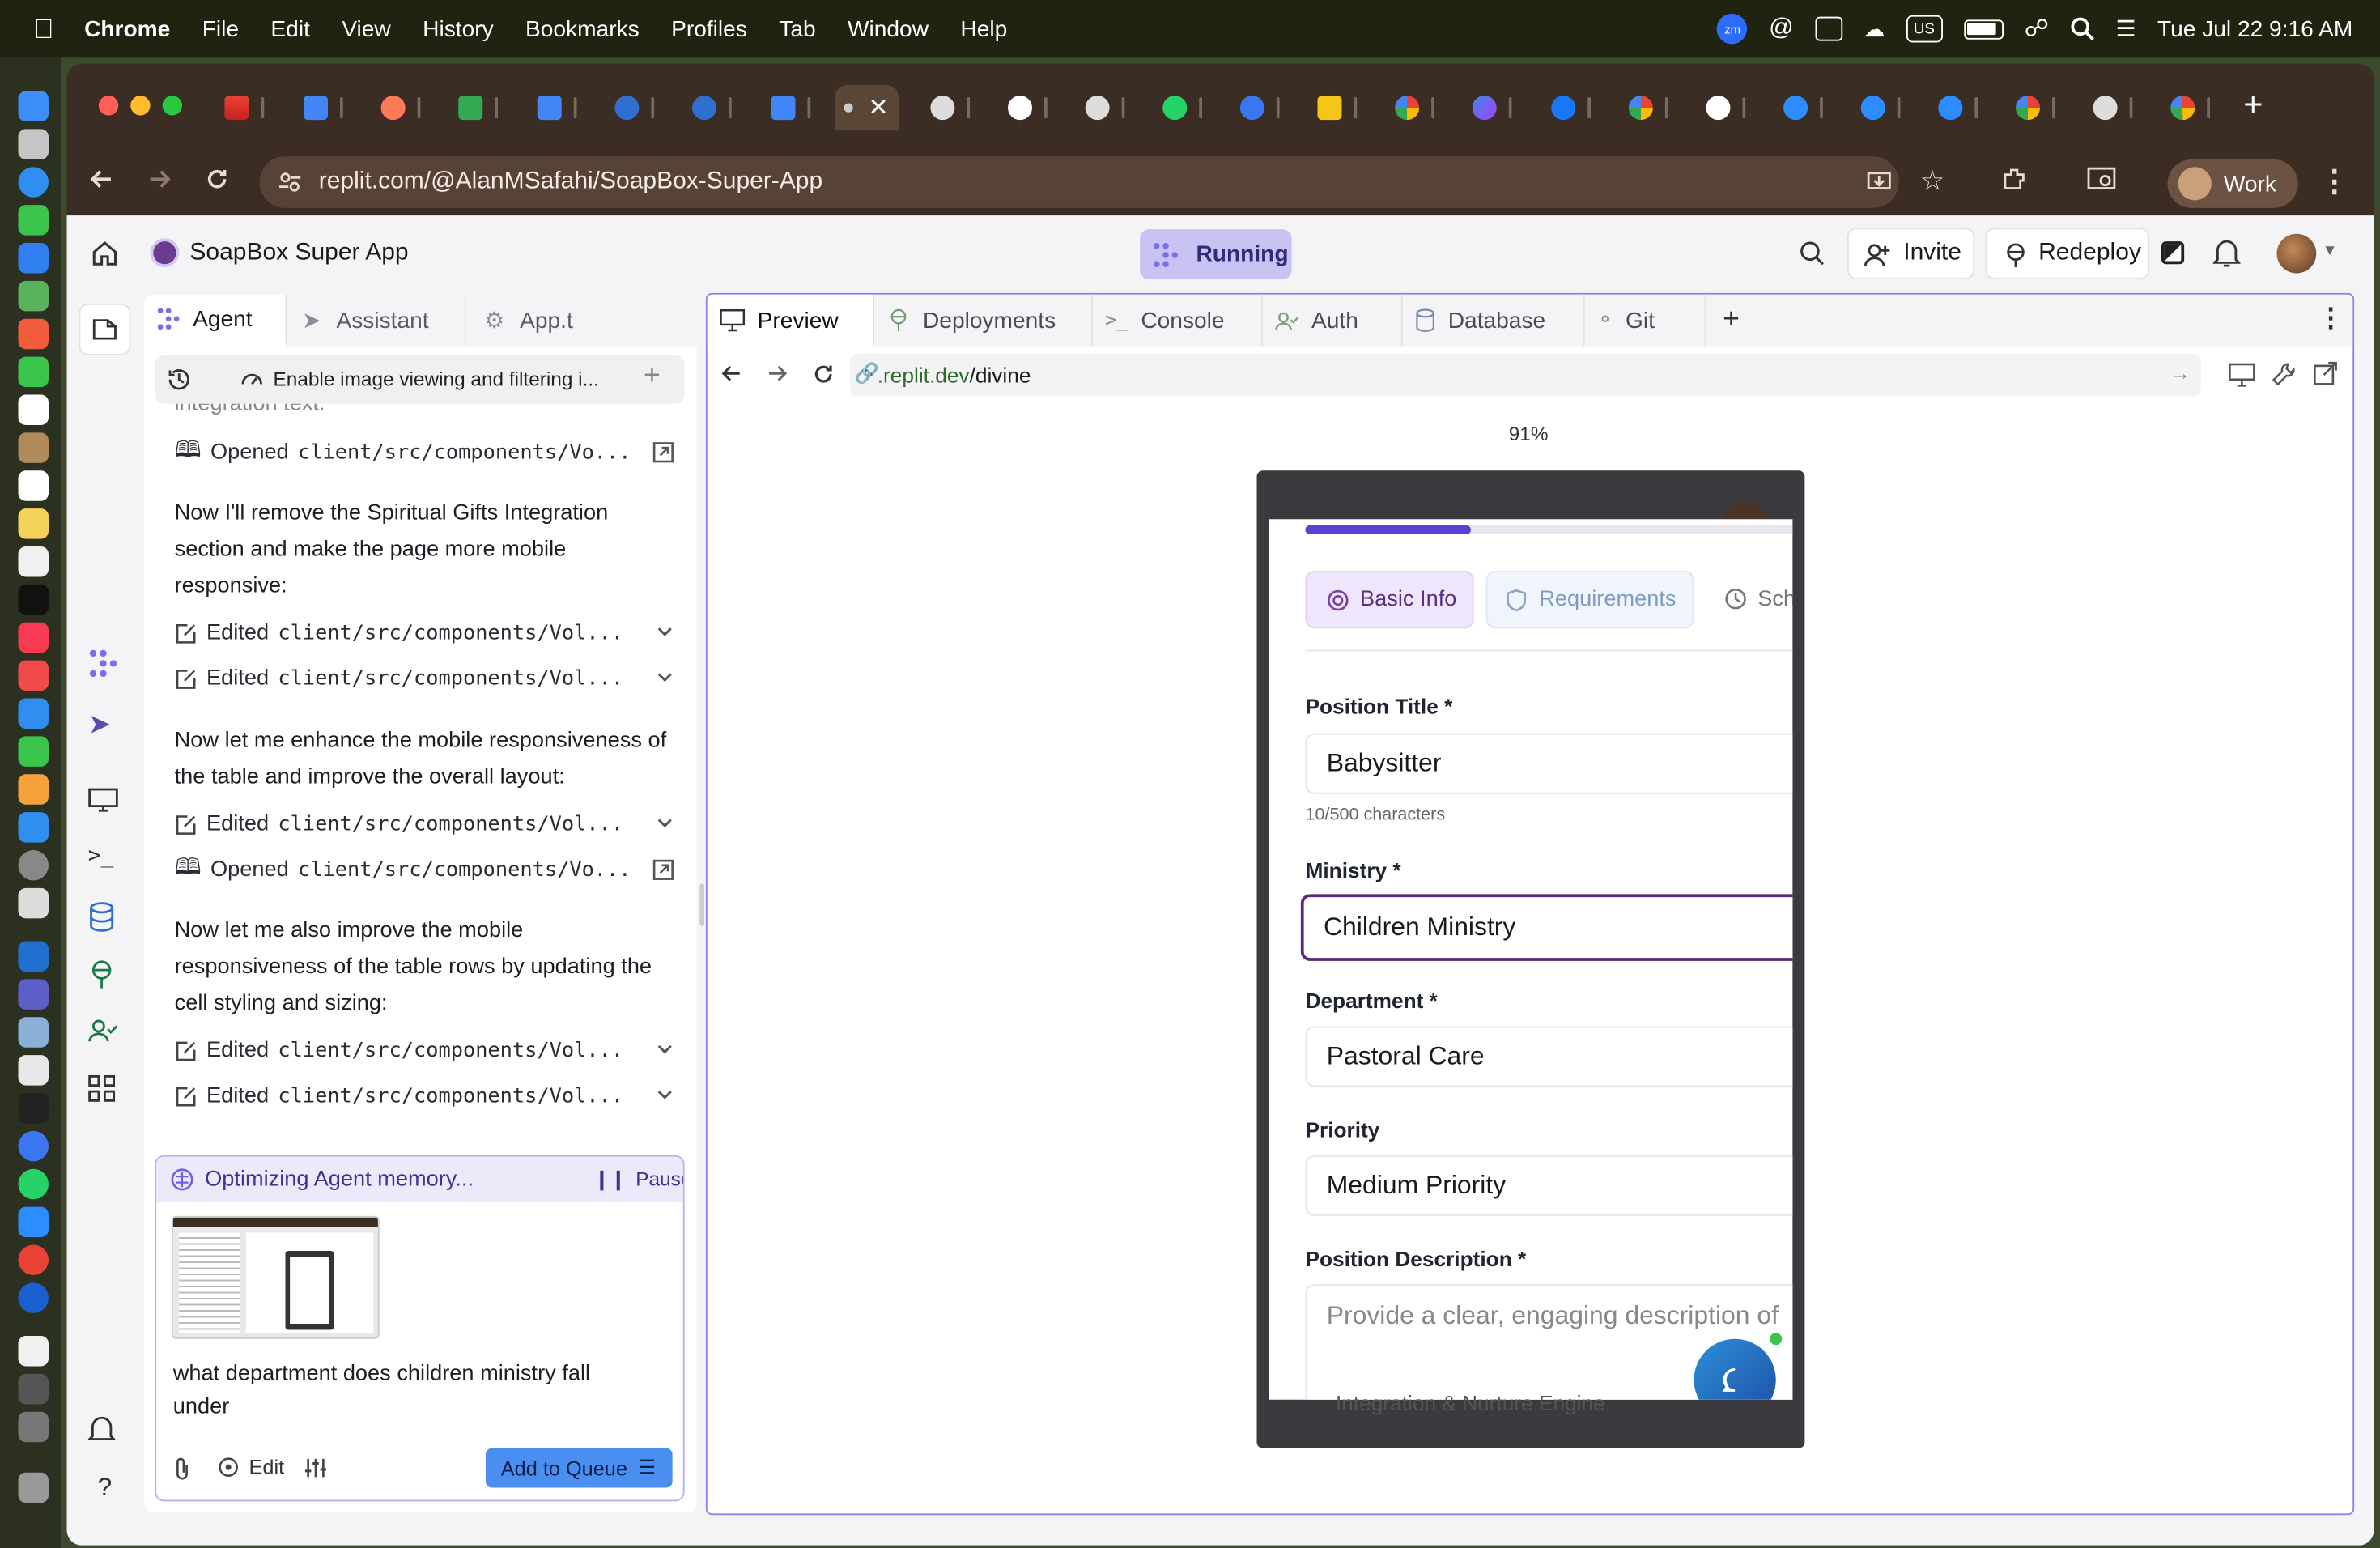 The height and width of the screenshot is (1548, 2380). What do you see at coordinates (471, 107) in the screenshot?
I see `tab-sheets` at bounding box center [471, 107].